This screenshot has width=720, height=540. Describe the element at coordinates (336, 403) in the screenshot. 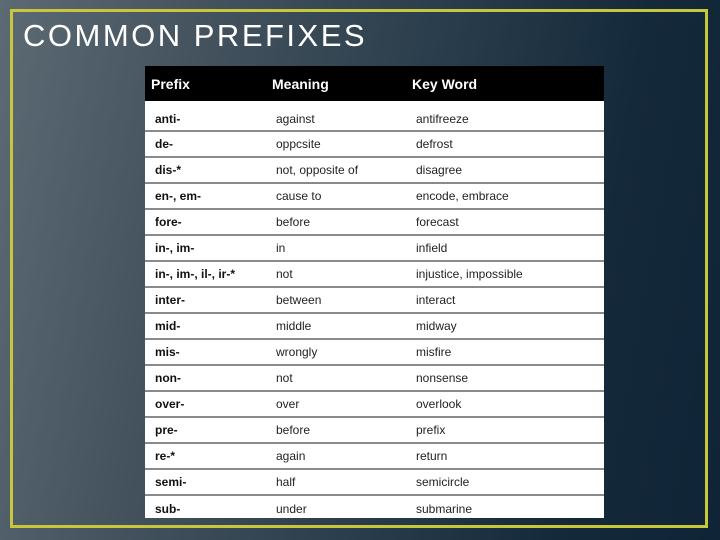

I see `meaning-cell: over` at that location.